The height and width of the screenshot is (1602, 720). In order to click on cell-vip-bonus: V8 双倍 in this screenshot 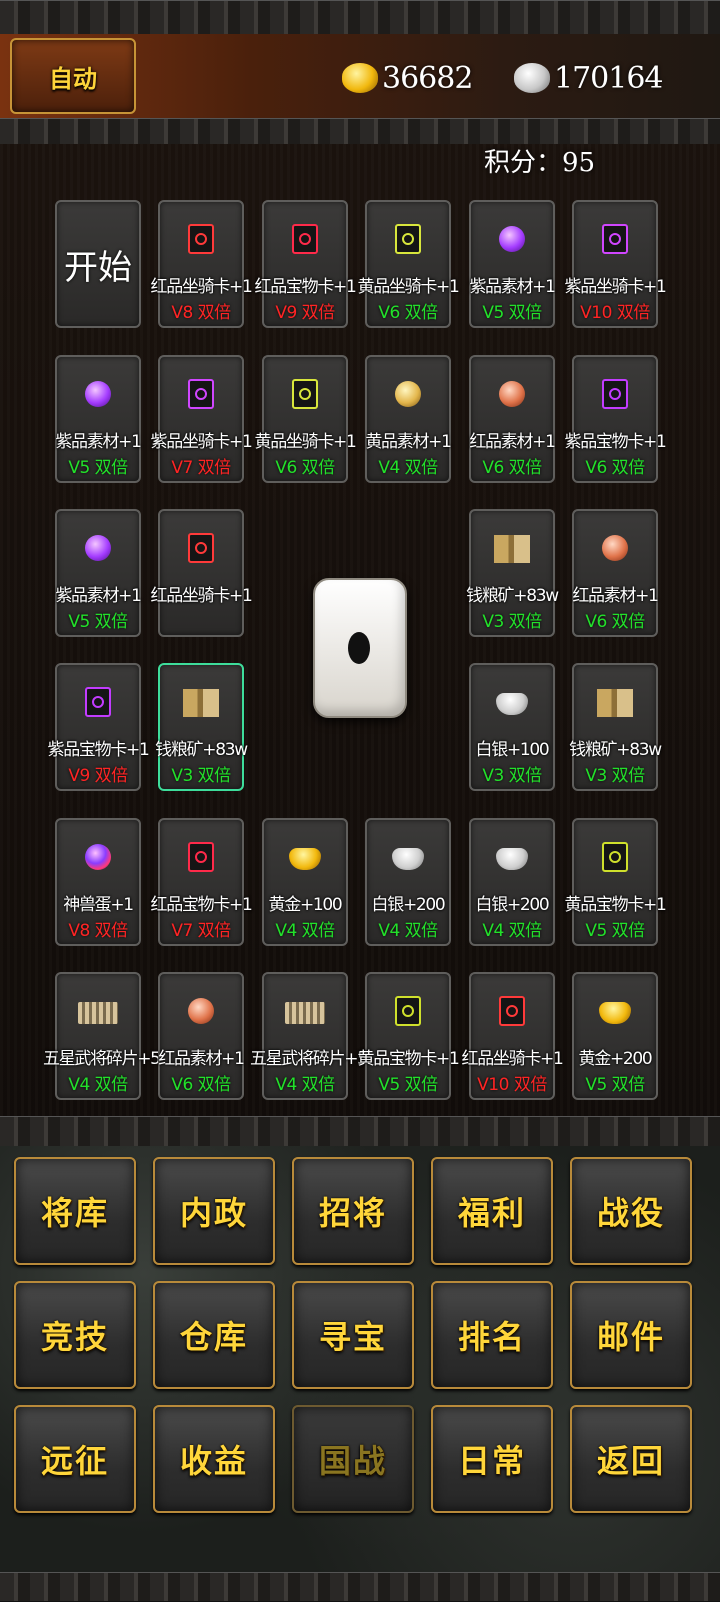, I will do `click(98, 931)`.